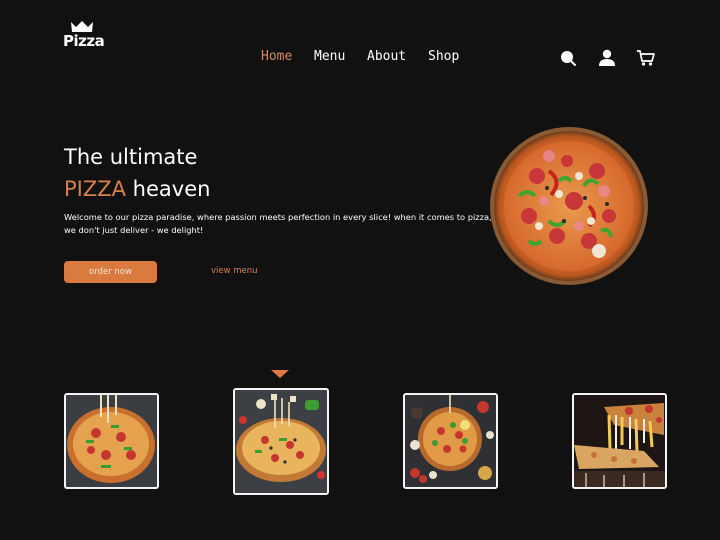 The width and height of the screenshot is (720, 540). What do you see at coordinates (568, 58) in the screenshot?
I see `search-icon` at bounding box center [568, 58].